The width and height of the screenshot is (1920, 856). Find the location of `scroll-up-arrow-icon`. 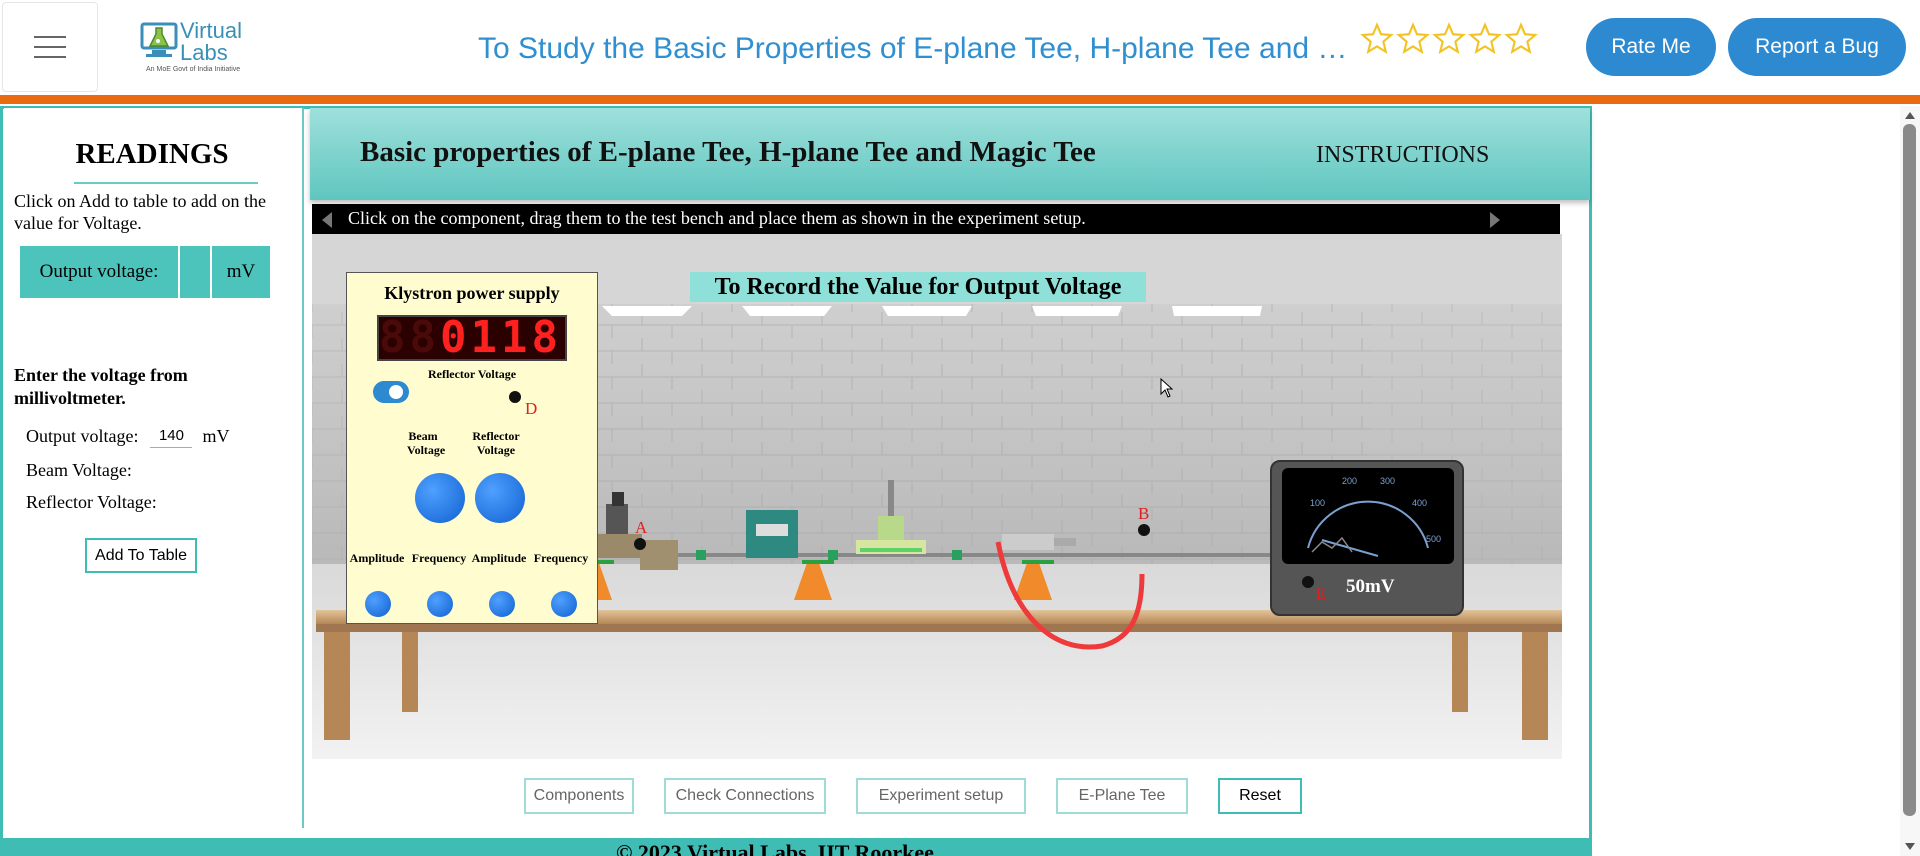

scroll-up-arrow-icon is located at coordinates (1910, 115).